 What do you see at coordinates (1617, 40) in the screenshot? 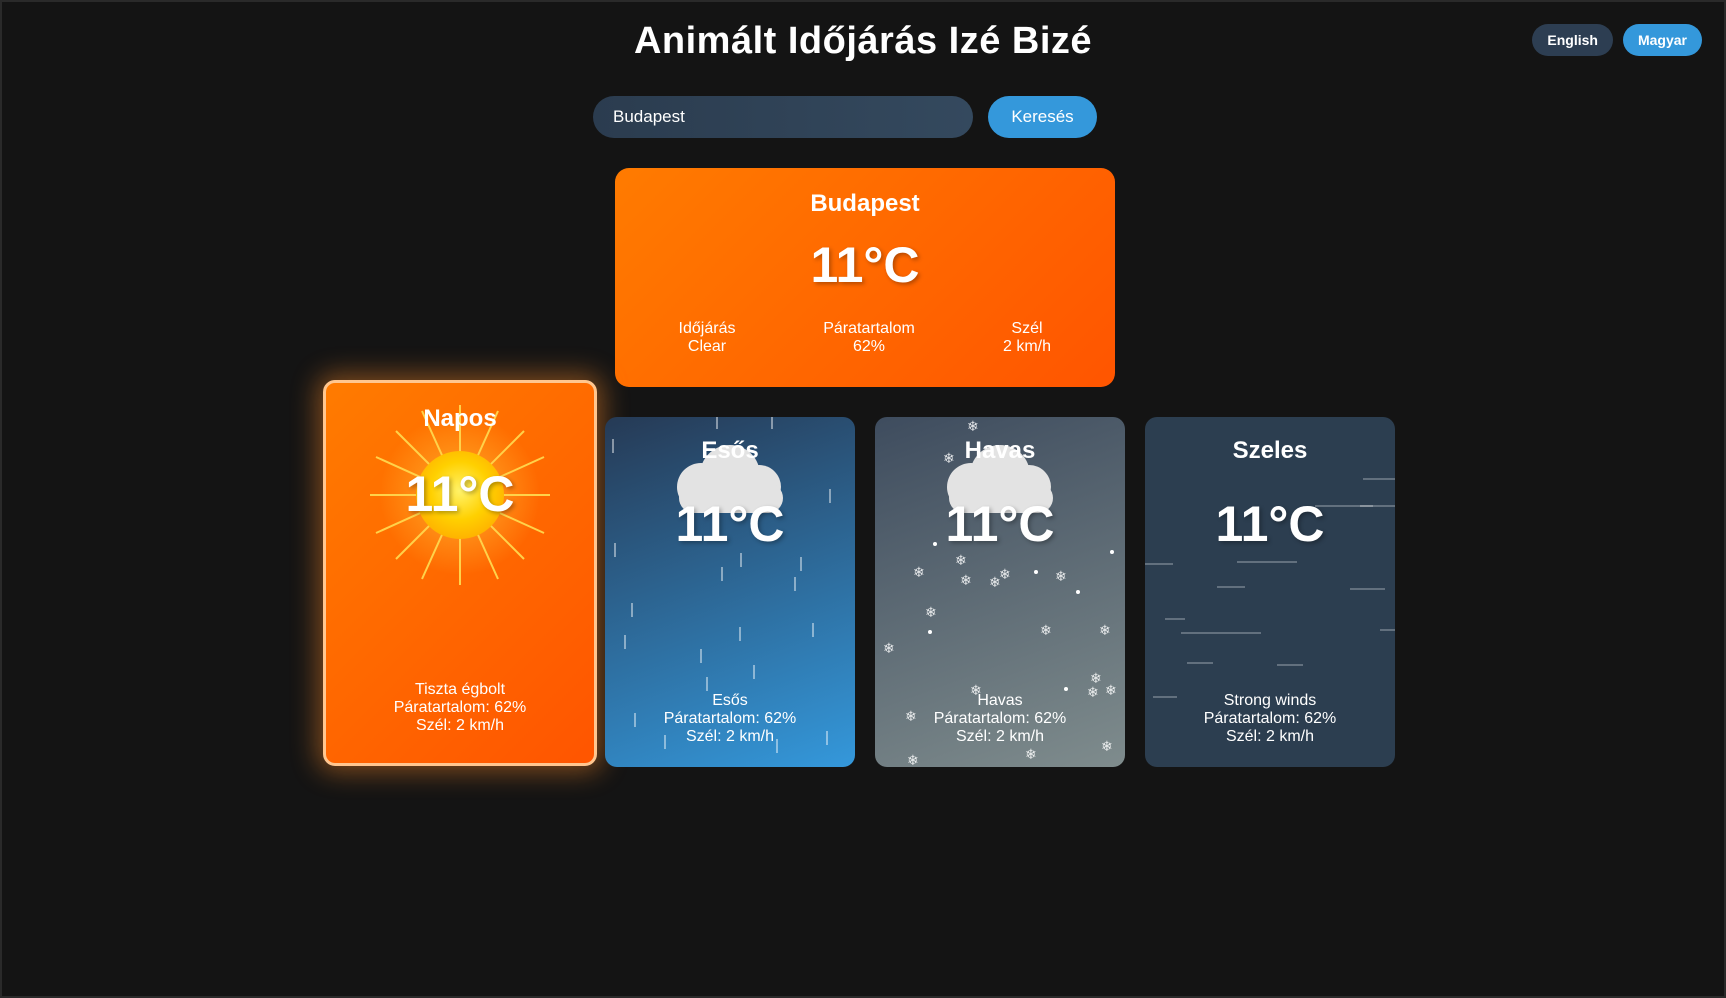
I see `language-switcher: English Magyar` at bounding box center [1617, 40].